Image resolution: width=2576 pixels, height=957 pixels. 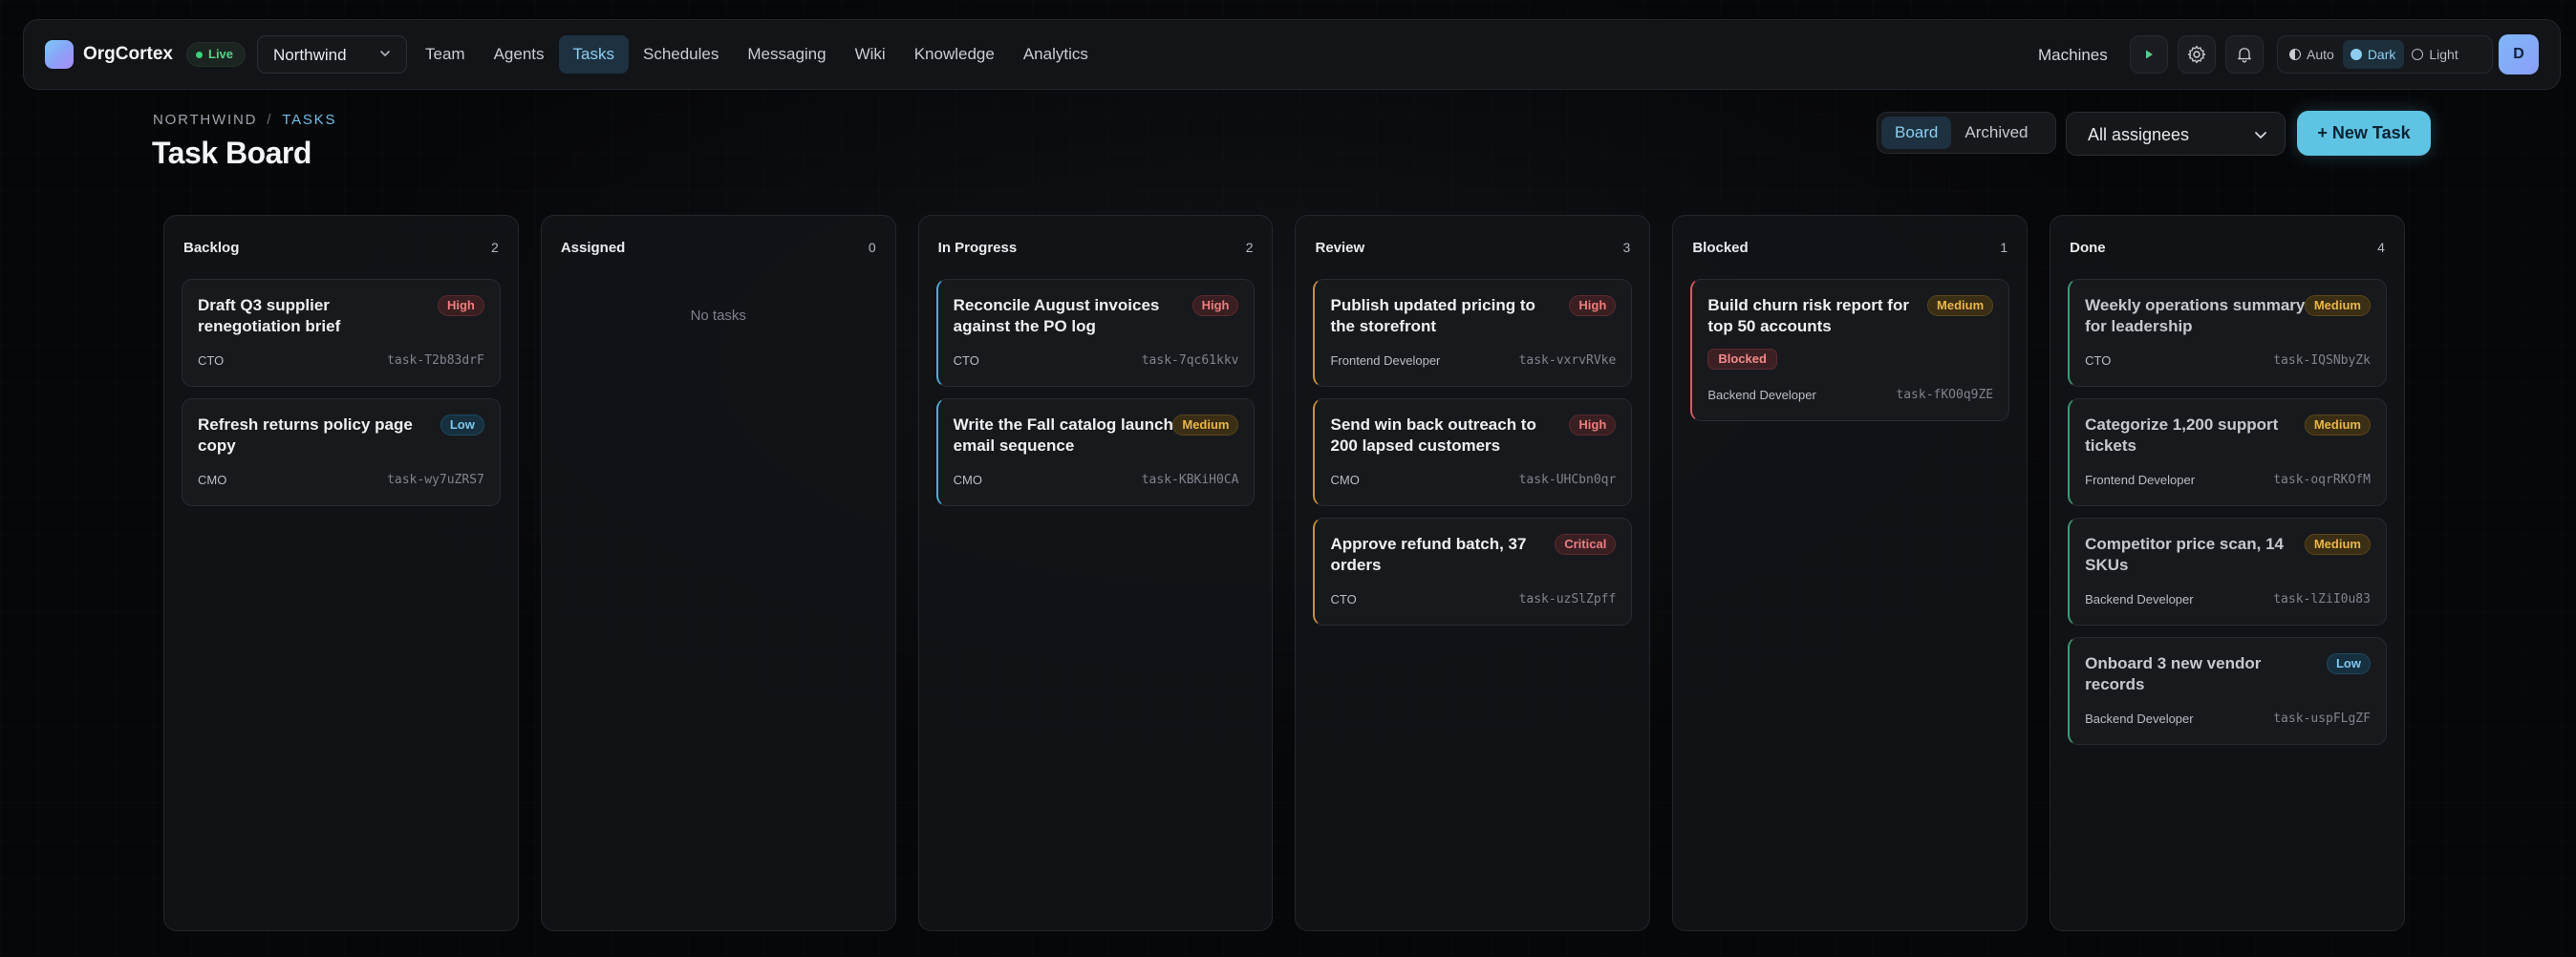 I want to click on task-footer: CTO task-T2b83drF, so click(x=341, y=360).